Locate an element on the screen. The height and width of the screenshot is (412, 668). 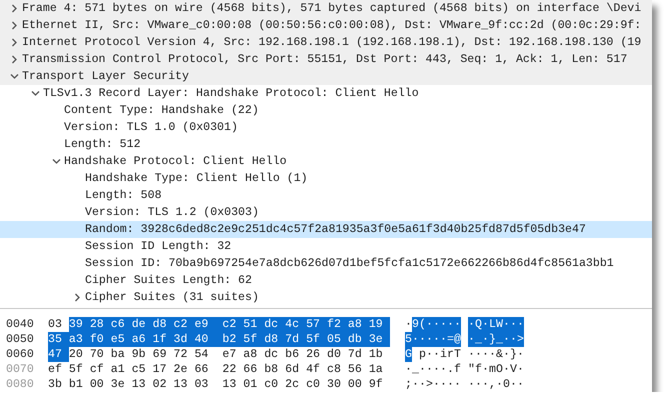
hex-byte: cf is located at coordinates (97, 369).